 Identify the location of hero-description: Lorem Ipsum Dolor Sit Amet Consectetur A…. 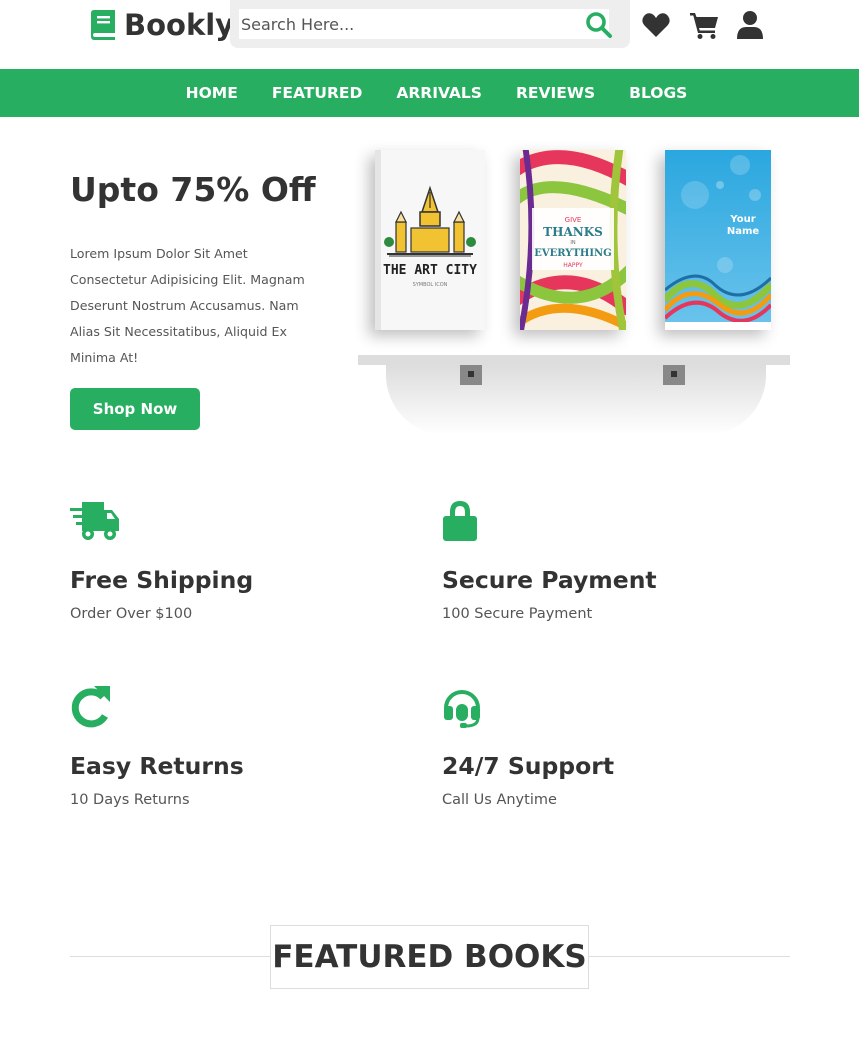
(187, 305).